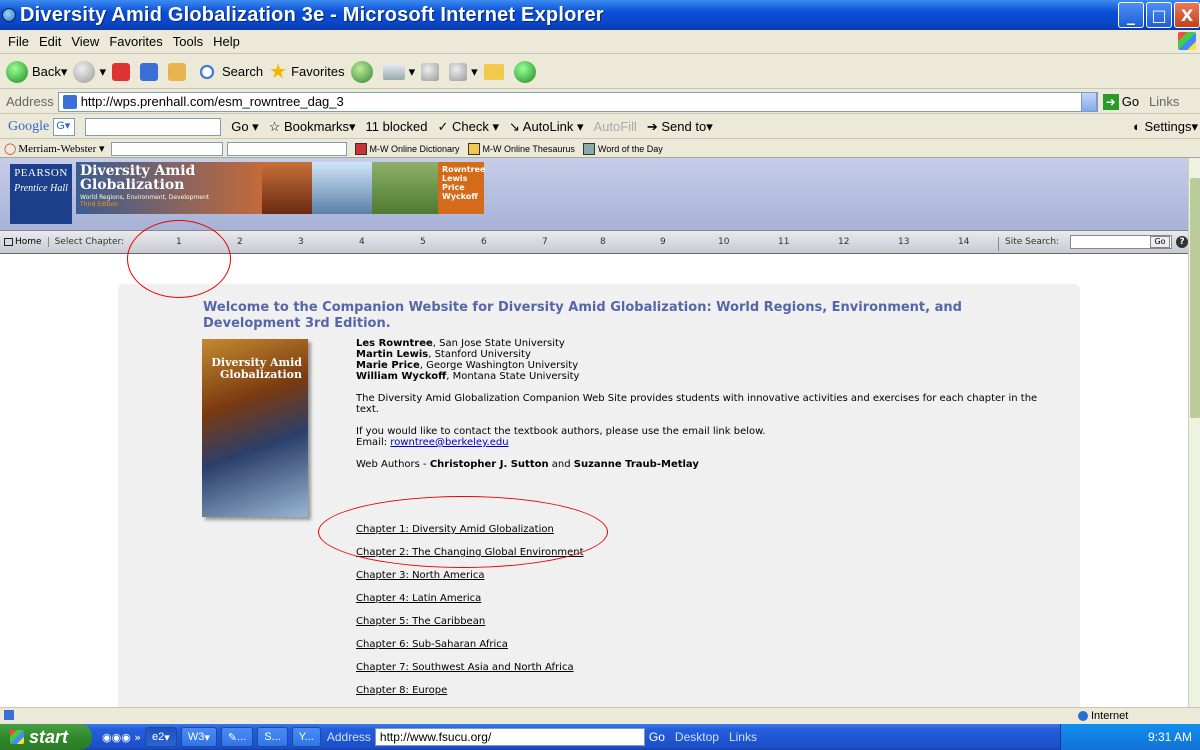  Describe the element at coordinates (1187, 15) in the screenshot. I see `close-button: X` at that location.